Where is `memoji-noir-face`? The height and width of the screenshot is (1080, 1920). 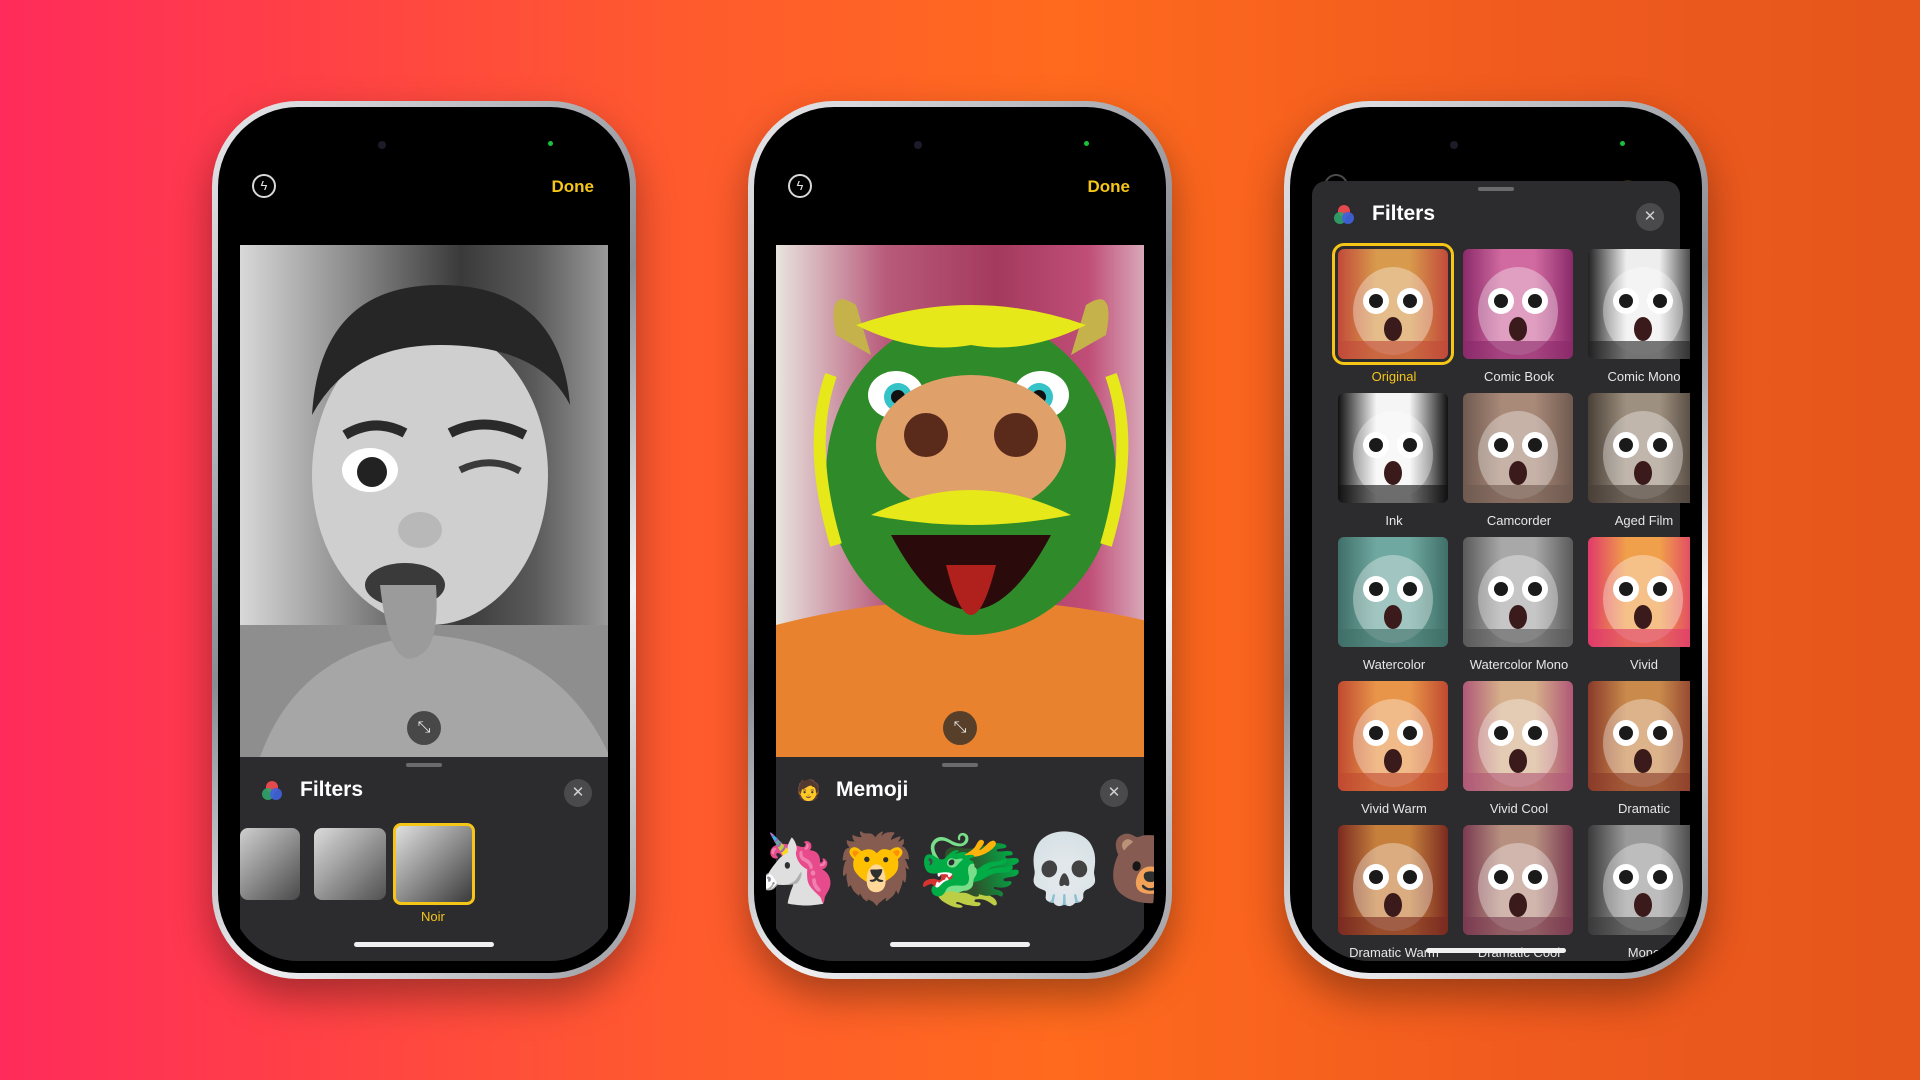
memoji-noir-face is located at coordinates (424, 521).